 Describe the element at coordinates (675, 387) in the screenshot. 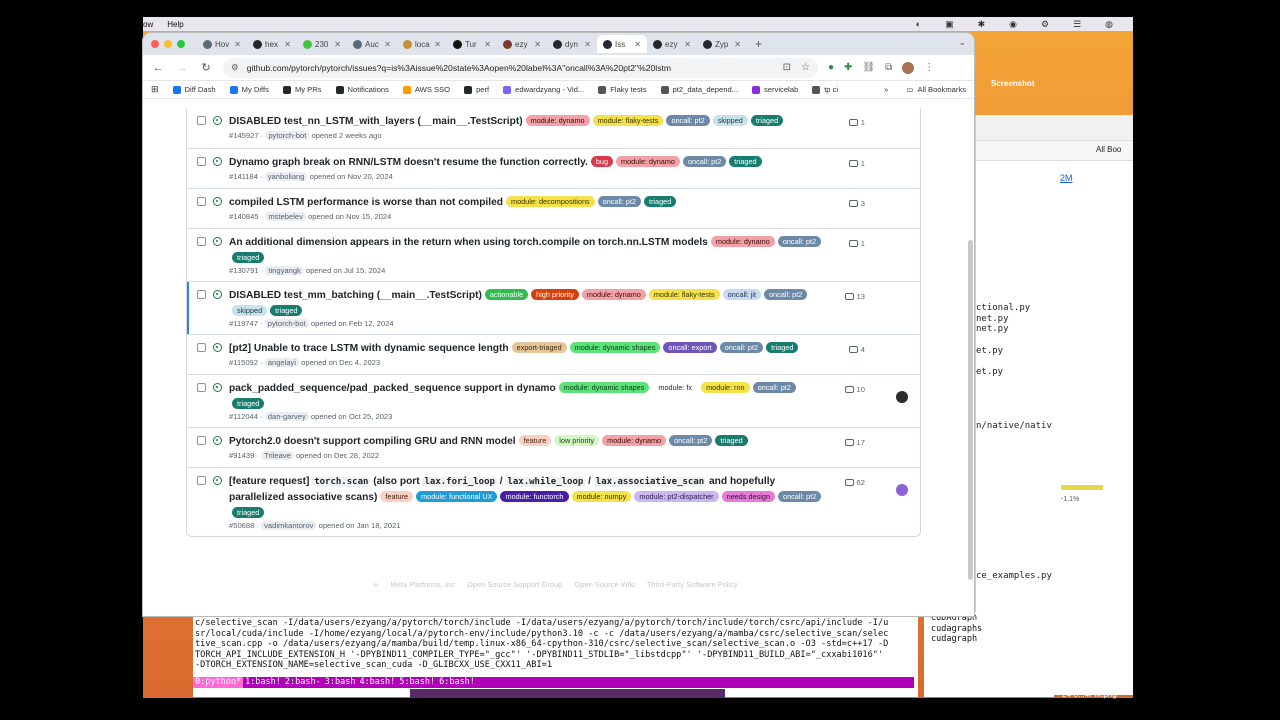

I see `issue-label: module: fx` at that location.